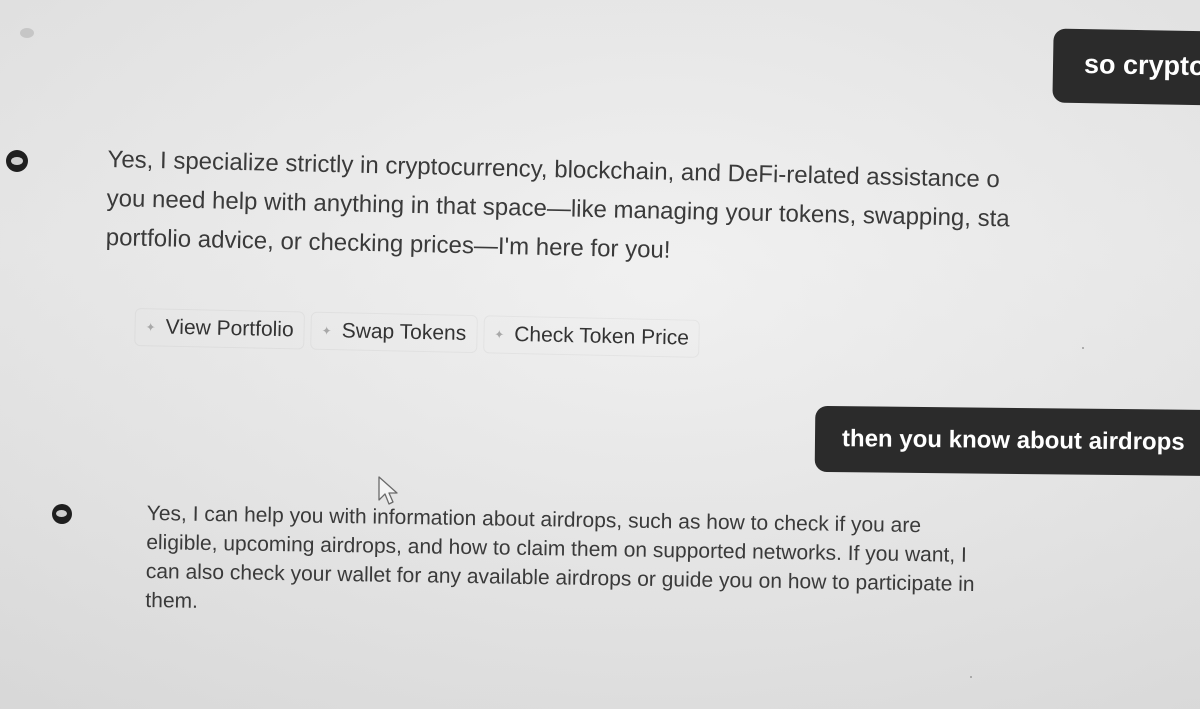  What do you see at coordinates (602, 336) in the screenshot?
I see `suggestion-label: Check Token Price` at bounding box center [602, 336].